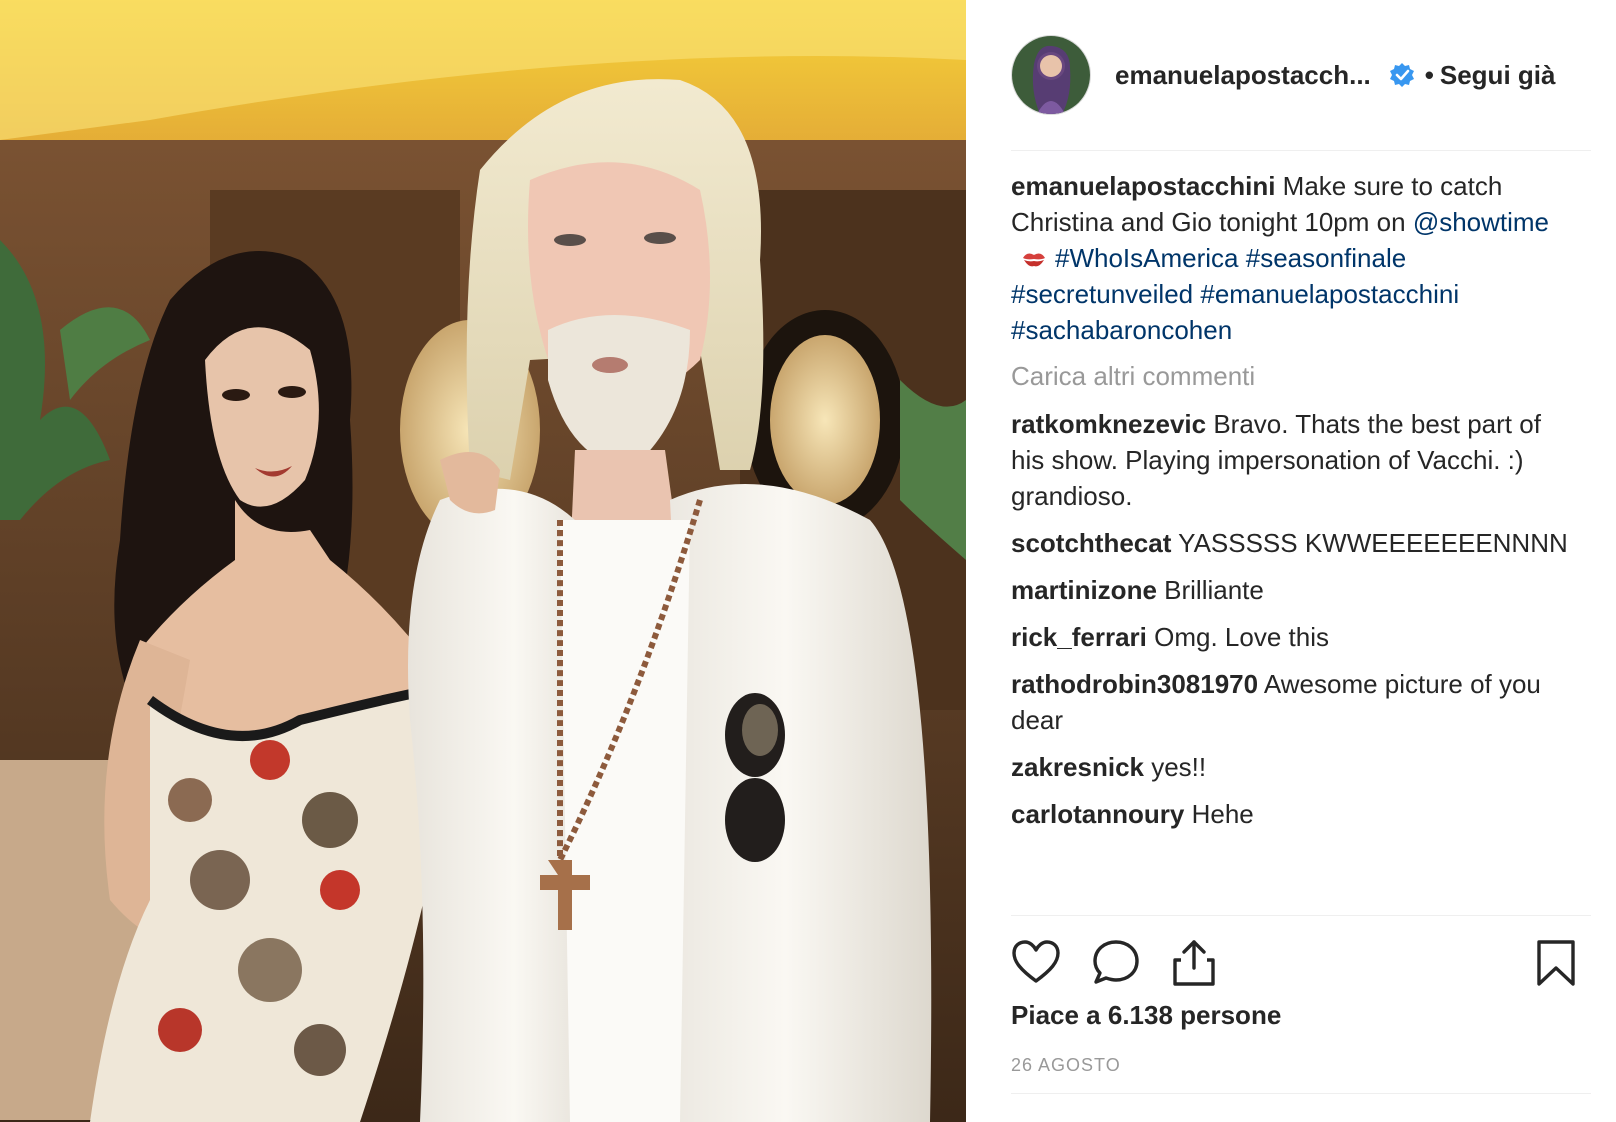 This screenshot has height=1122, width=1616. I want to click on follow-button: Segui già, so click(1500, 75).